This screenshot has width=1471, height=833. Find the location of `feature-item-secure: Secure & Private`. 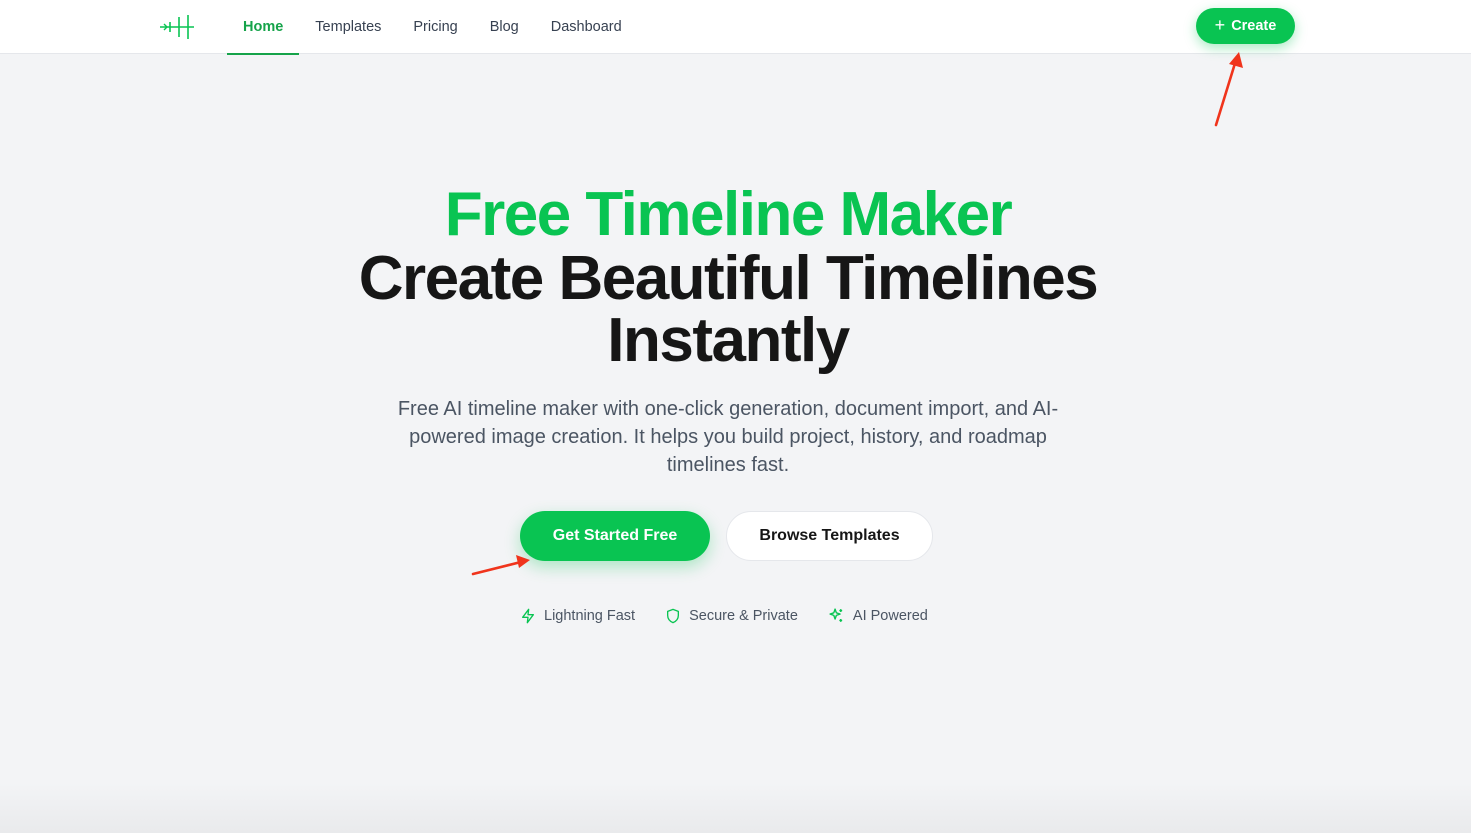

feature-item-secure: Secure & Private is located at coordinates (731, 616).